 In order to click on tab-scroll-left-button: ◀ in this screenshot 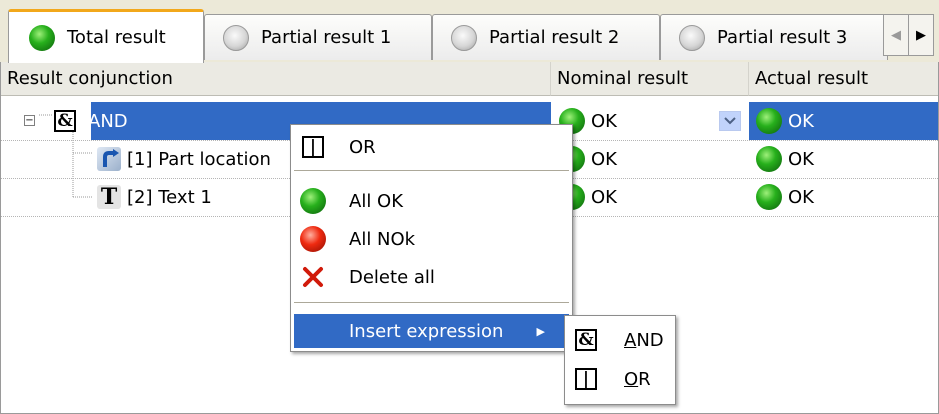, I will do `click(896, 35)`.